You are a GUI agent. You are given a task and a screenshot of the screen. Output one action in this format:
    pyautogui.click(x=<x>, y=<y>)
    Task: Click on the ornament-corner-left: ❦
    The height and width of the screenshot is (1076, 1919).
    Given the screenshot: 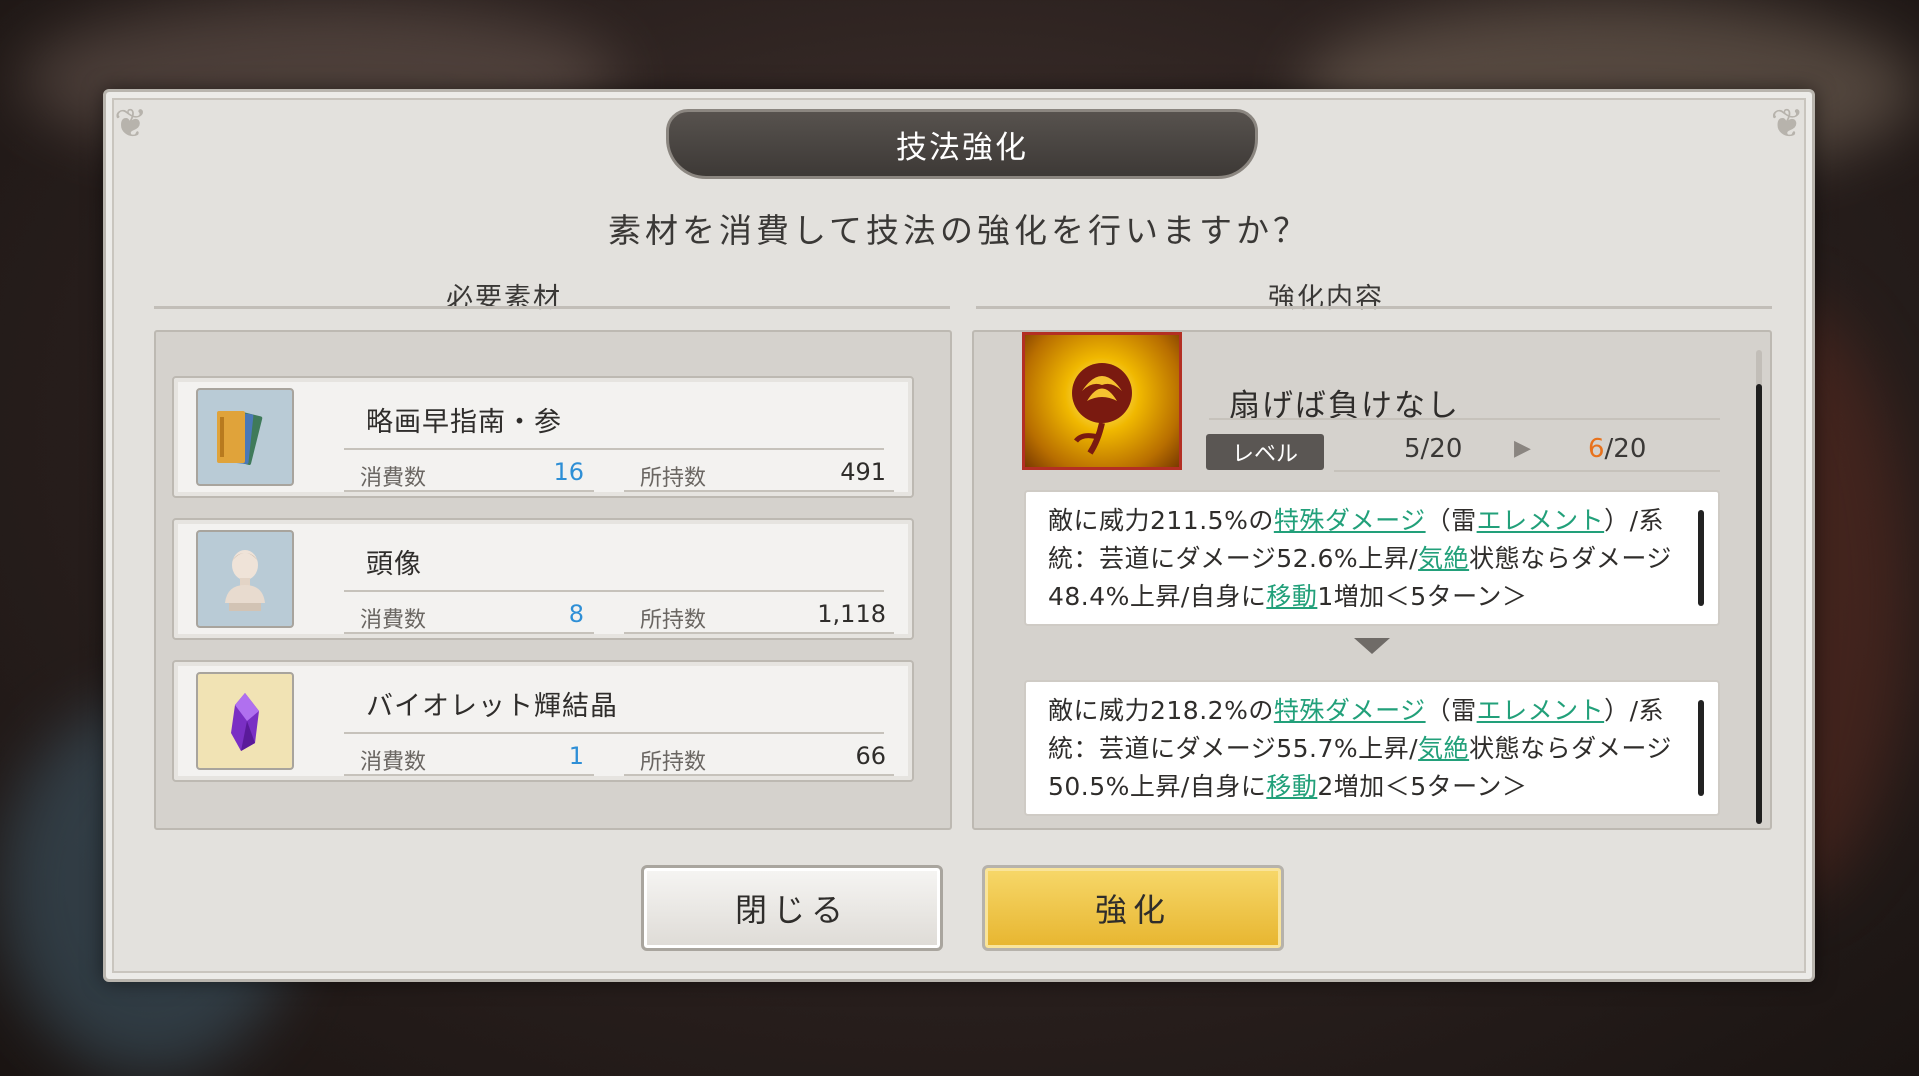 What is the action you would take?
    pyautogui.click(x=131, y=124)
    